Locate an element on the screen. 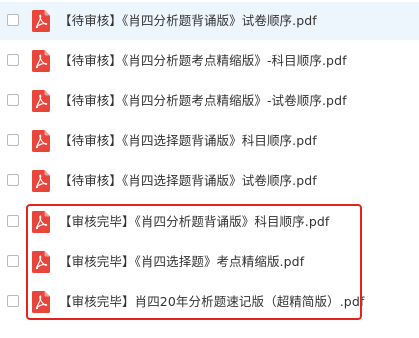  file-name: 【待审核】《肖四选择题背诵版》试卷顺序.pdf is located at coordinates (188, 181).